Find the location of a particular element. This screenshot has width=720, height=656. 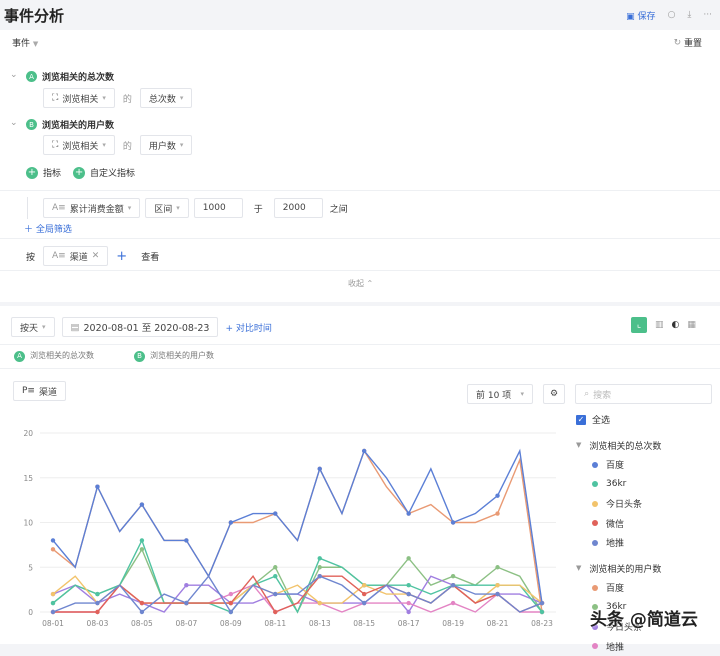

groupby-chip: A≡渠道✕ is located at coordinates (75, 256).